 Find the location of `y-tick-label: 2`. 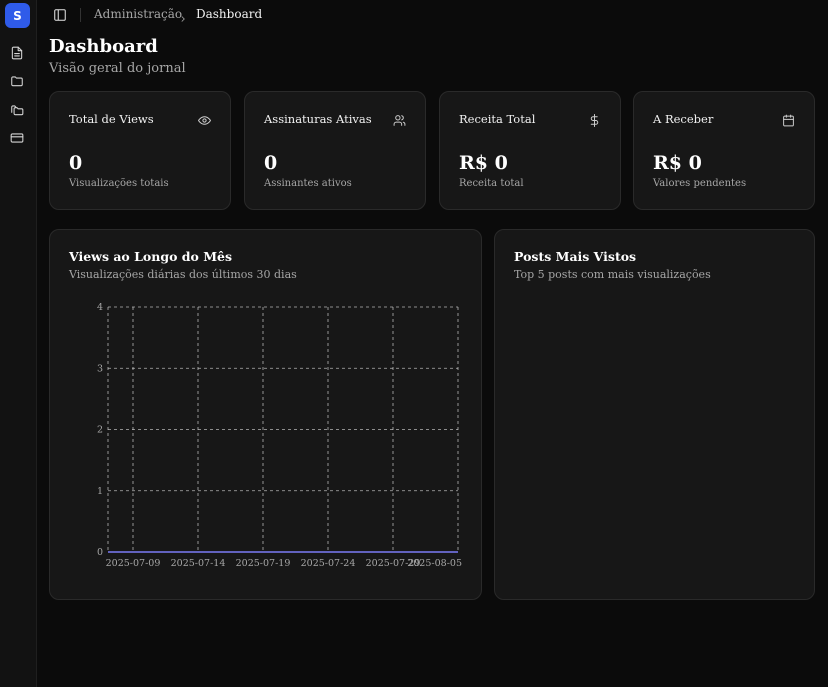

y-tick-label: 2 is located at coordinates (100, 430).